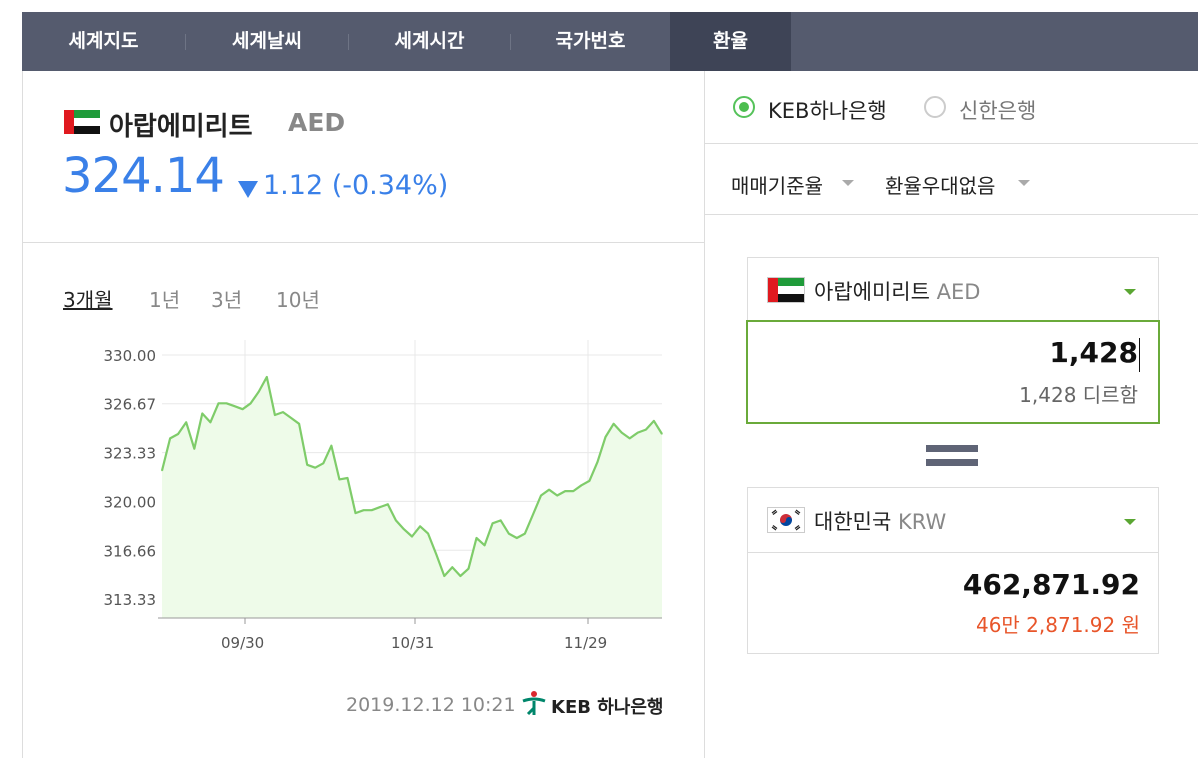  Describe the element at coordinates (1093, 352) in the screenshot. I see `from-amount-value: 1,428` at that location.